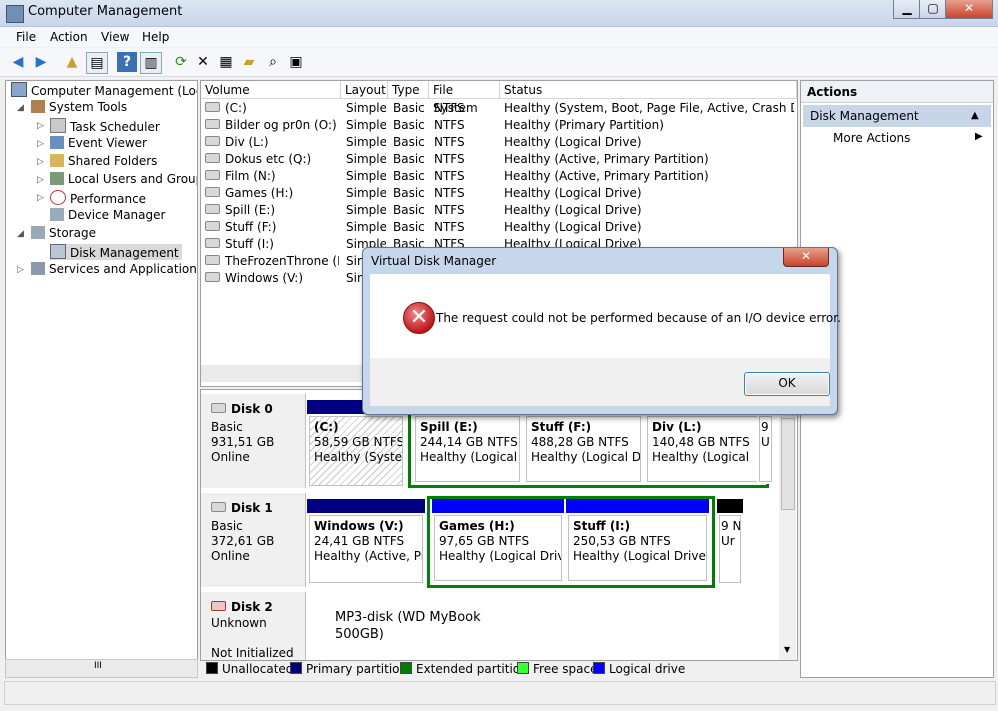 The width and height of the screenshot is (998, 711). Describe the element at coordinates (26, 37) in the screenshot. I see `menu-file: File` at that location.